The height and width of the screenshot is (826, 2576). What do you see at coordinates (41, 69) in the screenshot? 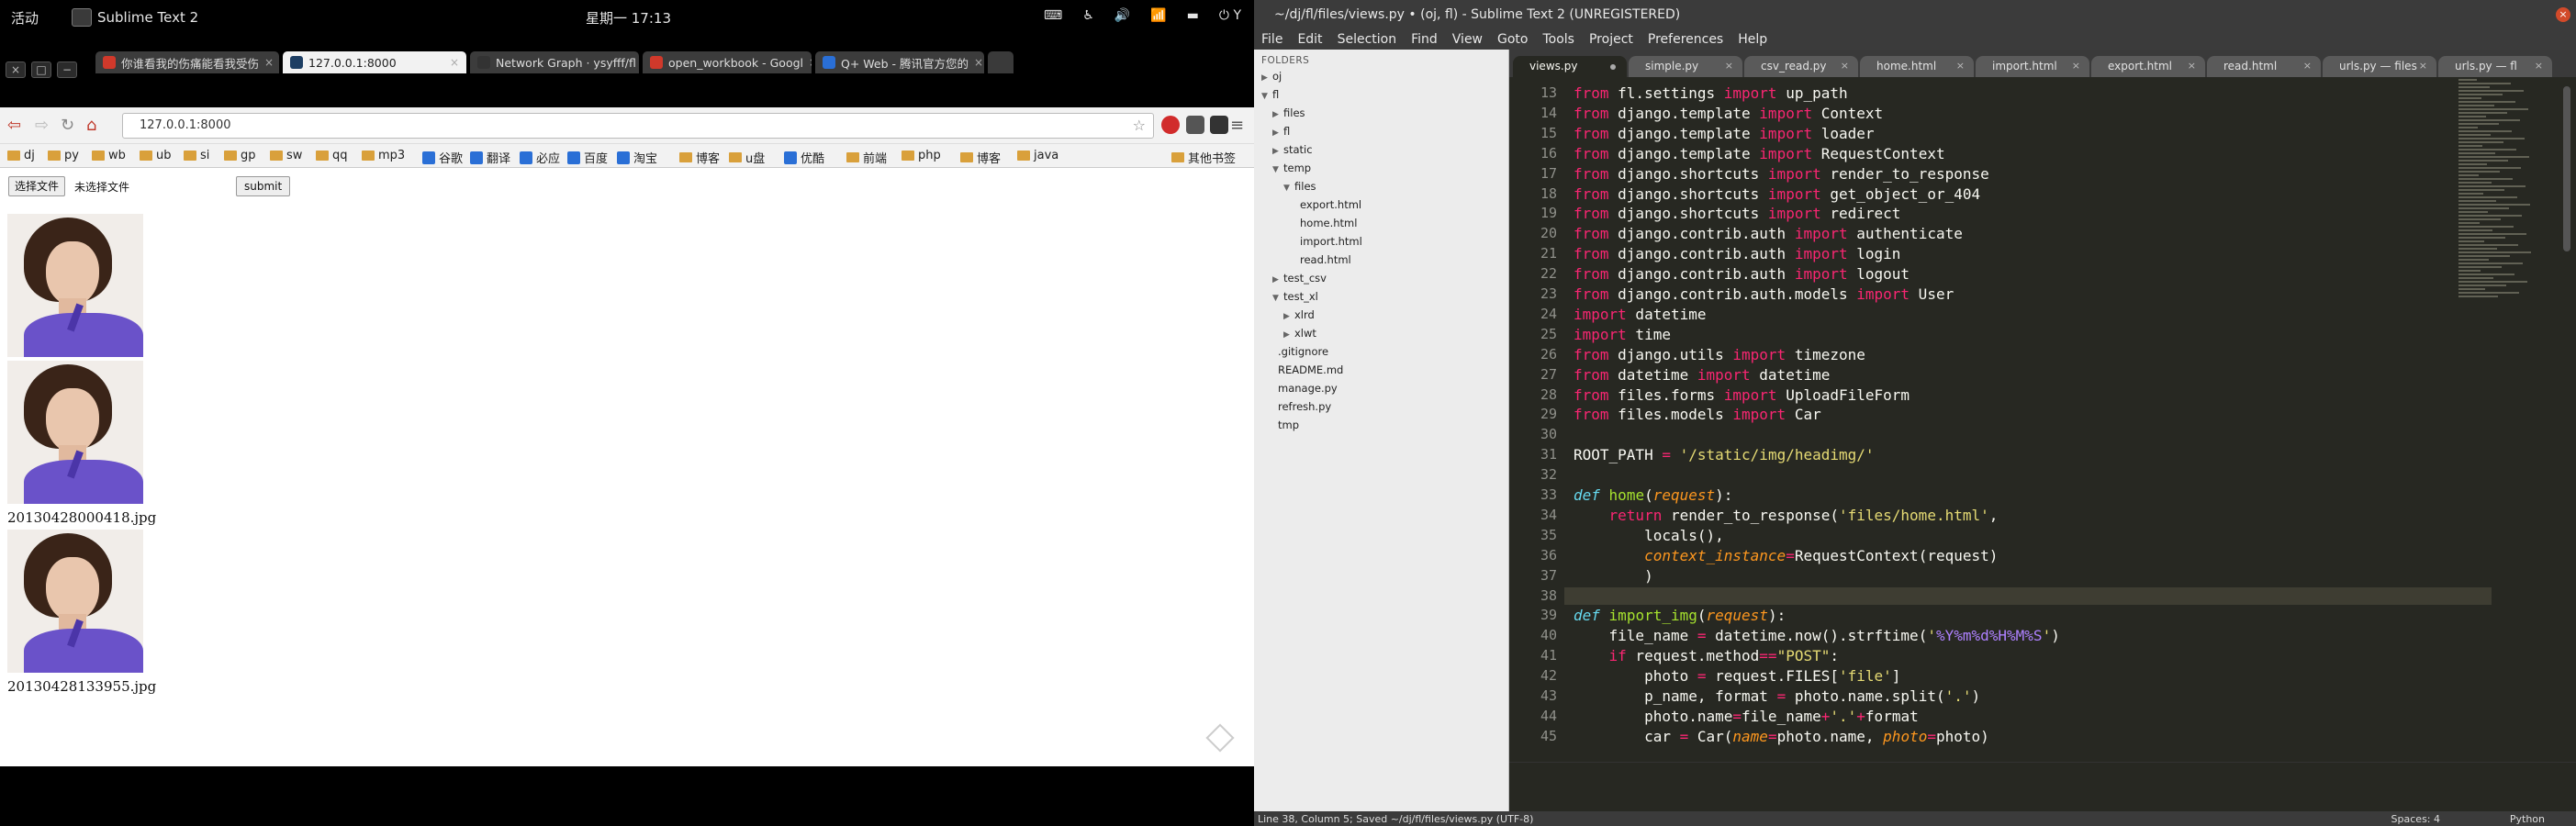
I see `maximize-window-button: □` at bounding box center [41, 69].